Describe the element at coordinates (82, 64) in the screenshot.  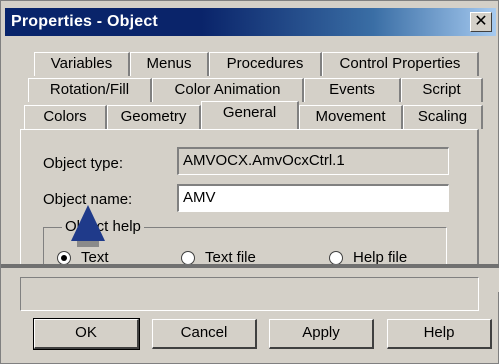
I see `tab-variables: Variables` at that location.